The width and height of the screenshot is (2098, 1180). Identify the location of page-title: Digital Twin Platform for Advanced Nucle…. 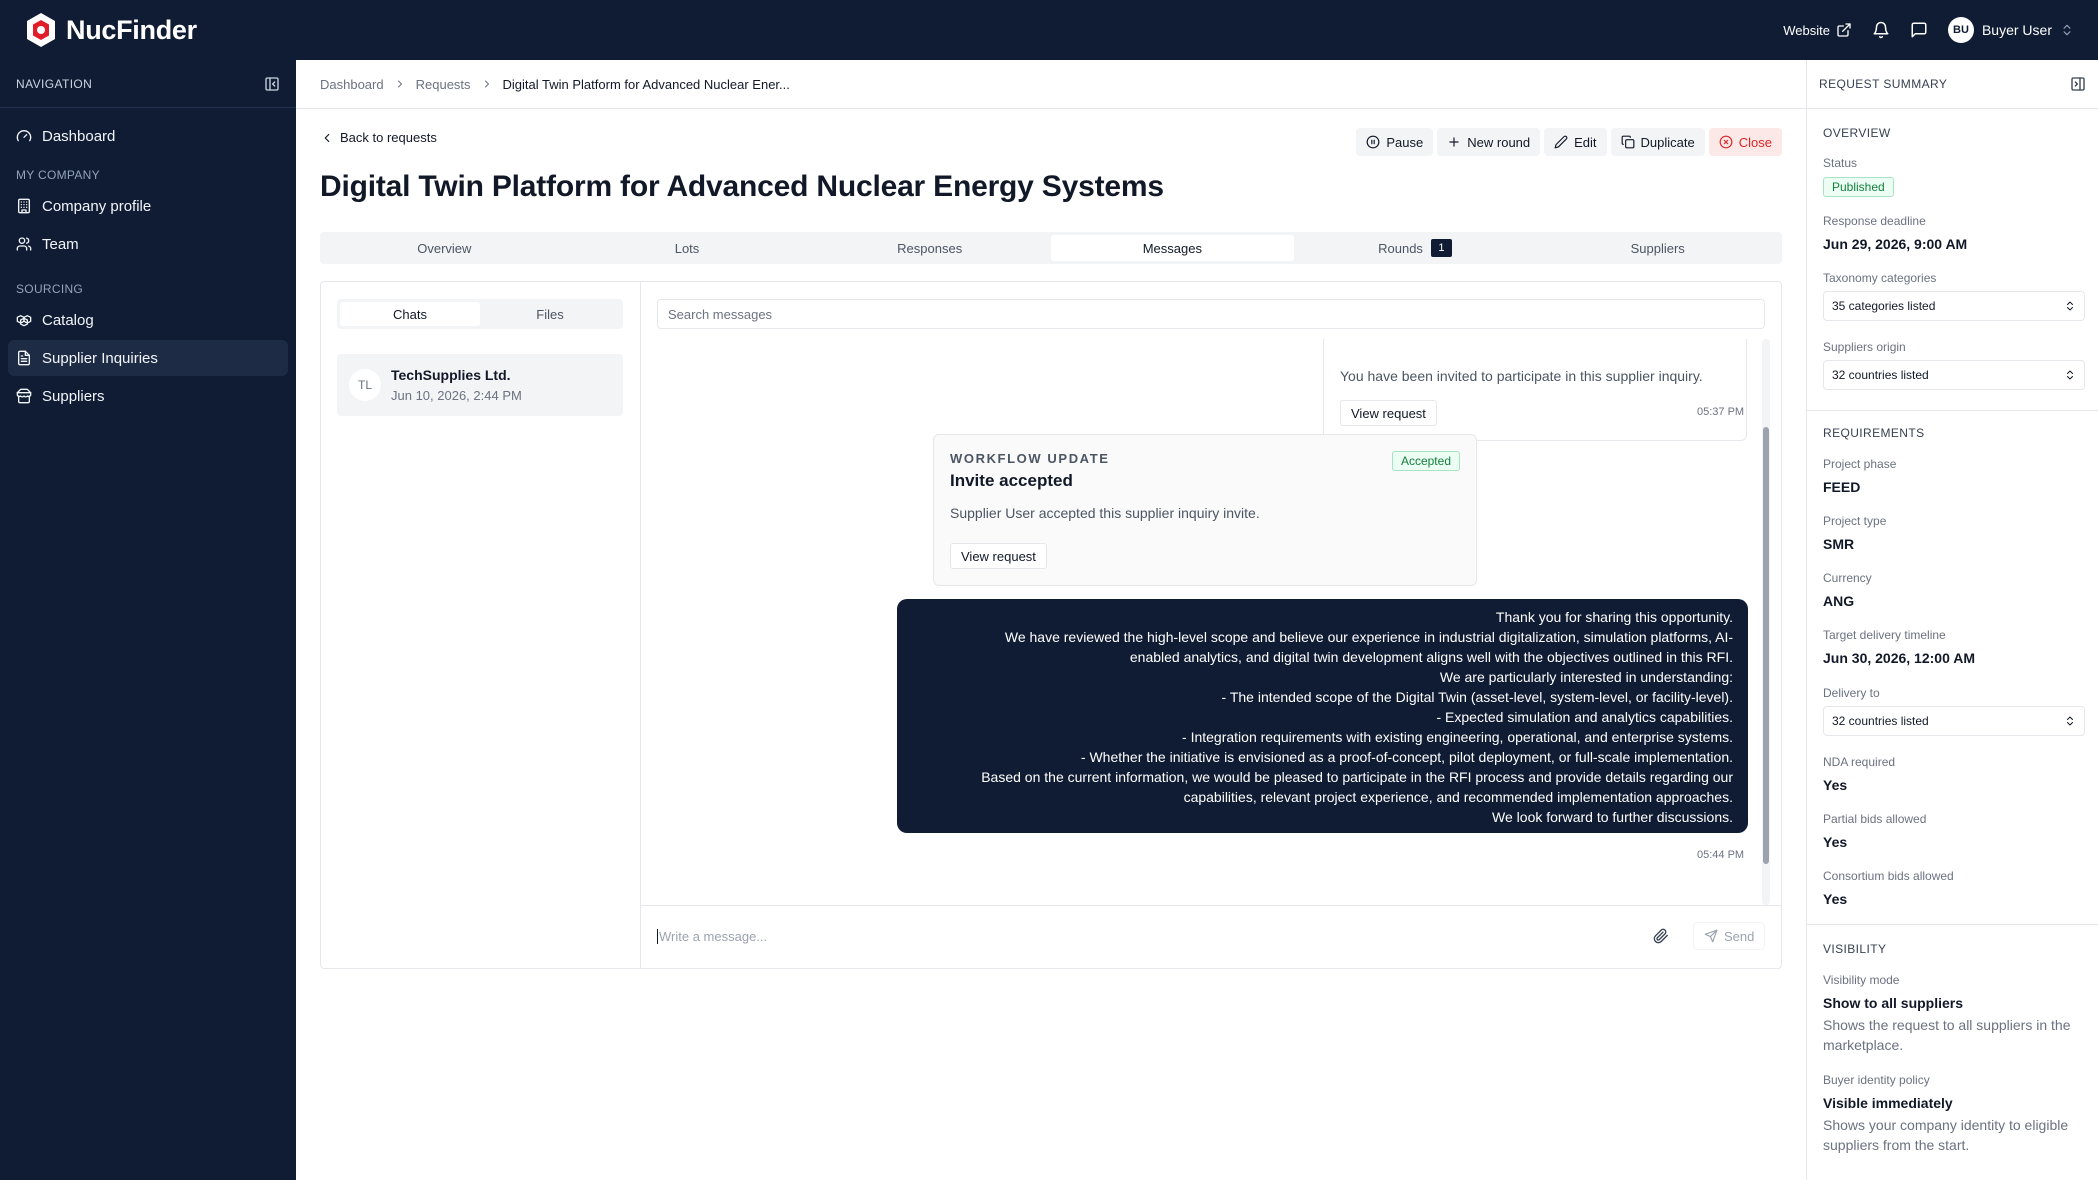
(742, 186).